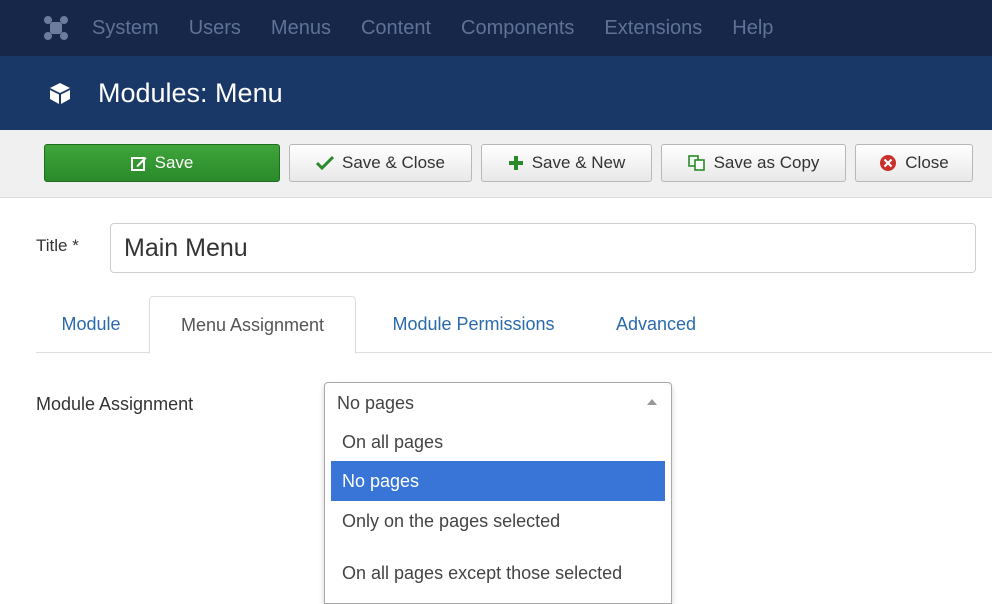  I want to click on select-value: No pages, so click(376, 402).